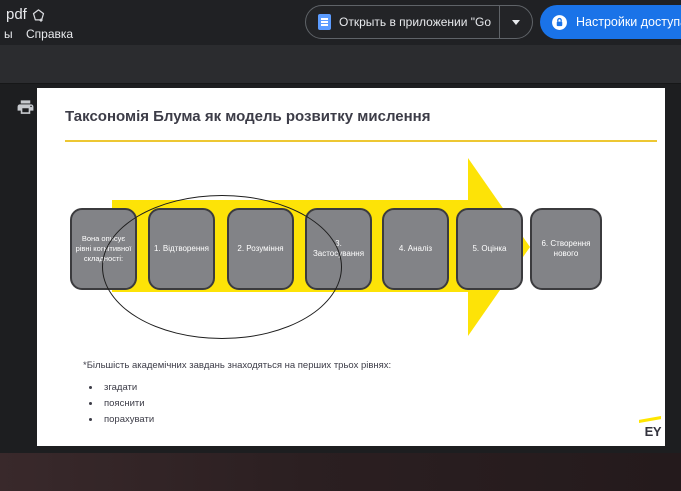 The image size is (681, 491). What do you see at coordinates (559, 22) in the screenshot?
I see `share-lock-icon` at bounding box center [559, 22].